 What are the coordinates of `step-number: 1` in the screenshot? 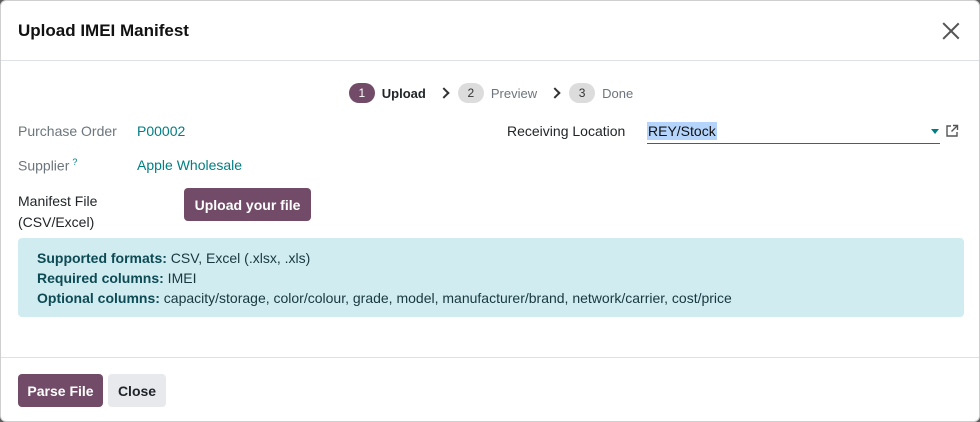 It's located at (361, 93).